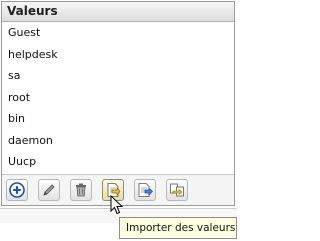 The width and height of the screenshot is (320, 241). I want to click on add-button, so click(17, 190).